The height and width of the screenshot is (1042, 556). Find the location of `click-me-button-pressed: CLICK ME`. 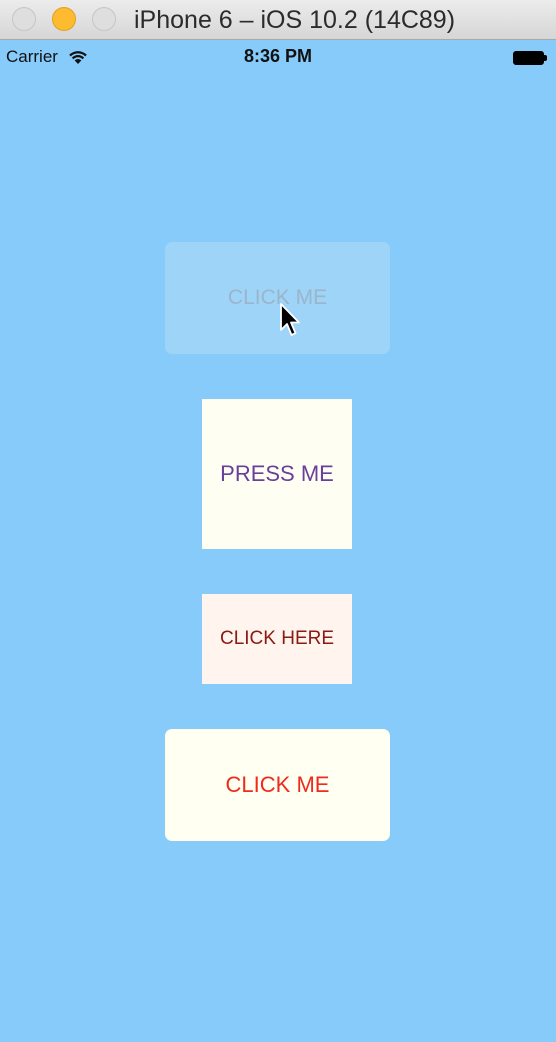

click-me-button-pressed: CLICK ME is located at coordinates (277, 298).